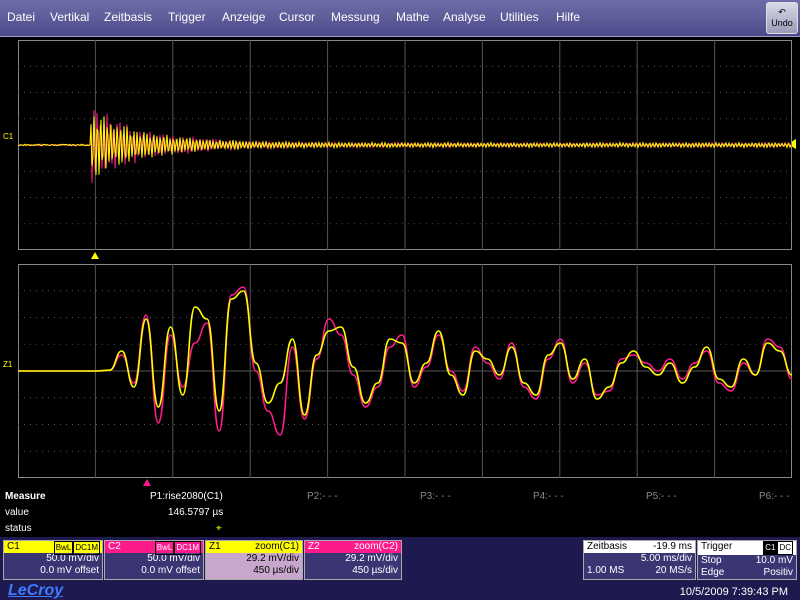 The image size is (800, 600). Describe the element at coordinates (371, 558) in the screenshot. I see `z2-vdiv: 29.2 mV/div` at that location.